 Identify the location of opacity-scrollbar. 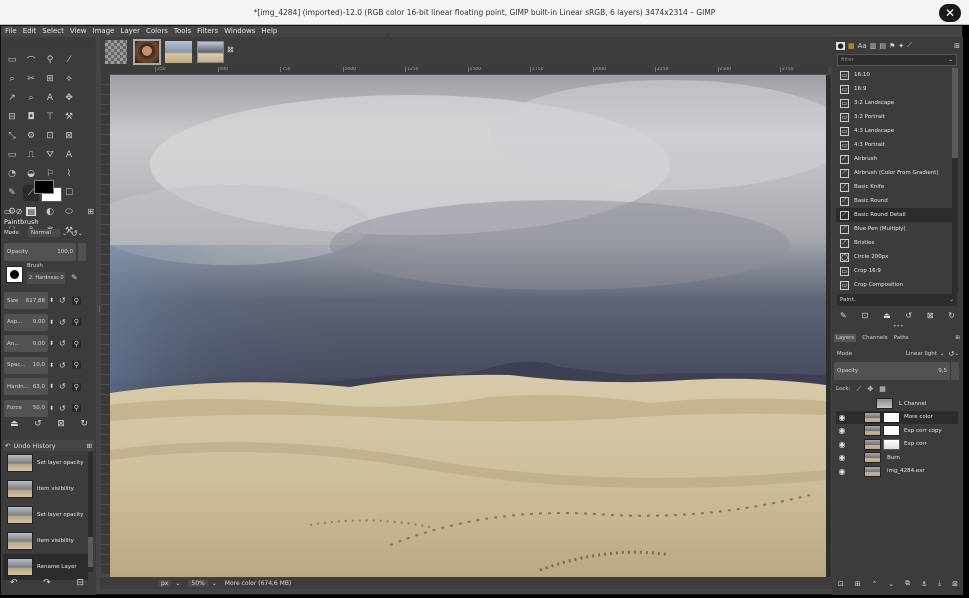
(82, 252).